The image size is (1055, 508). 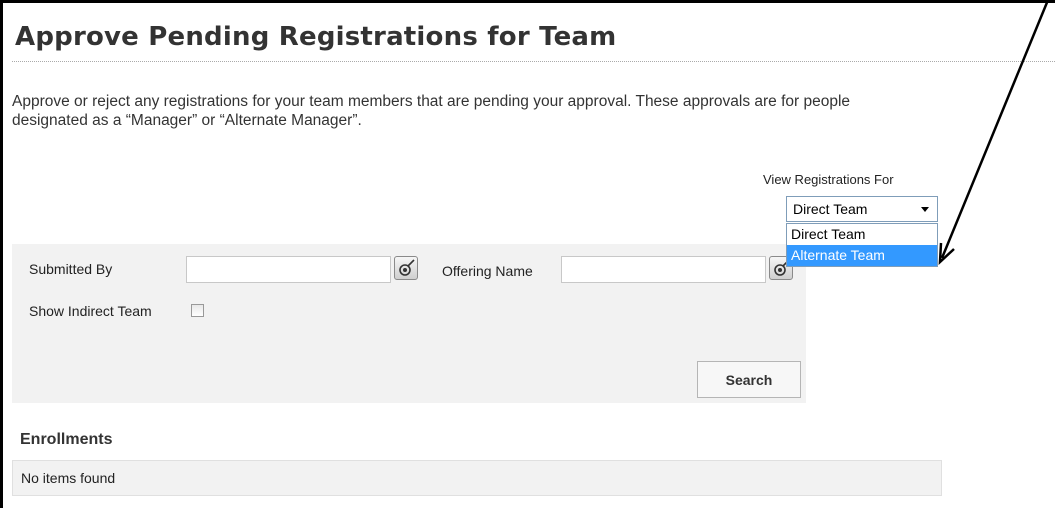 I want to click on title-divider, so click(x=533, y=61).